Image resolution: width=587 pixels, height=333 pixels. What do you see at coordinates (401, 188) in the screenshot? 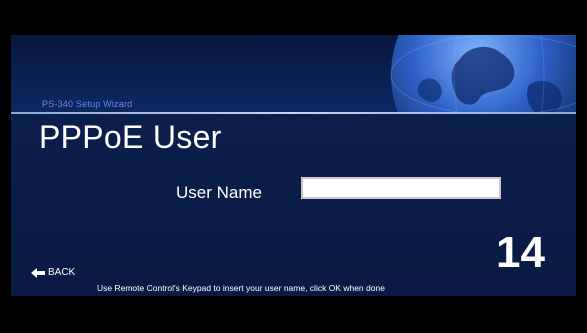
I see `user-name-input` at bounding box center [401, 188].